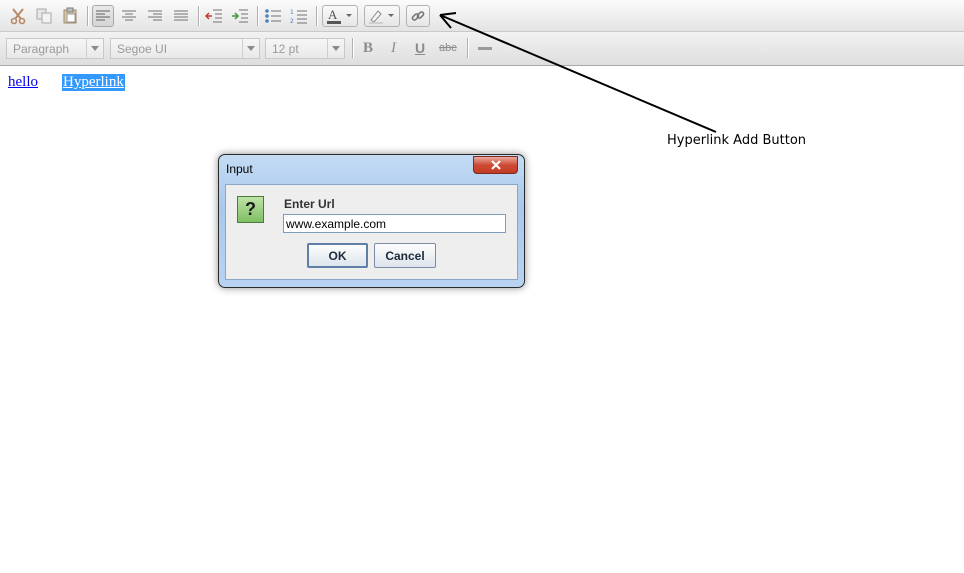 Image resolution: width=964 pixels, height=573 pixels. I want to click on bold-button: B, so click(368, 48).